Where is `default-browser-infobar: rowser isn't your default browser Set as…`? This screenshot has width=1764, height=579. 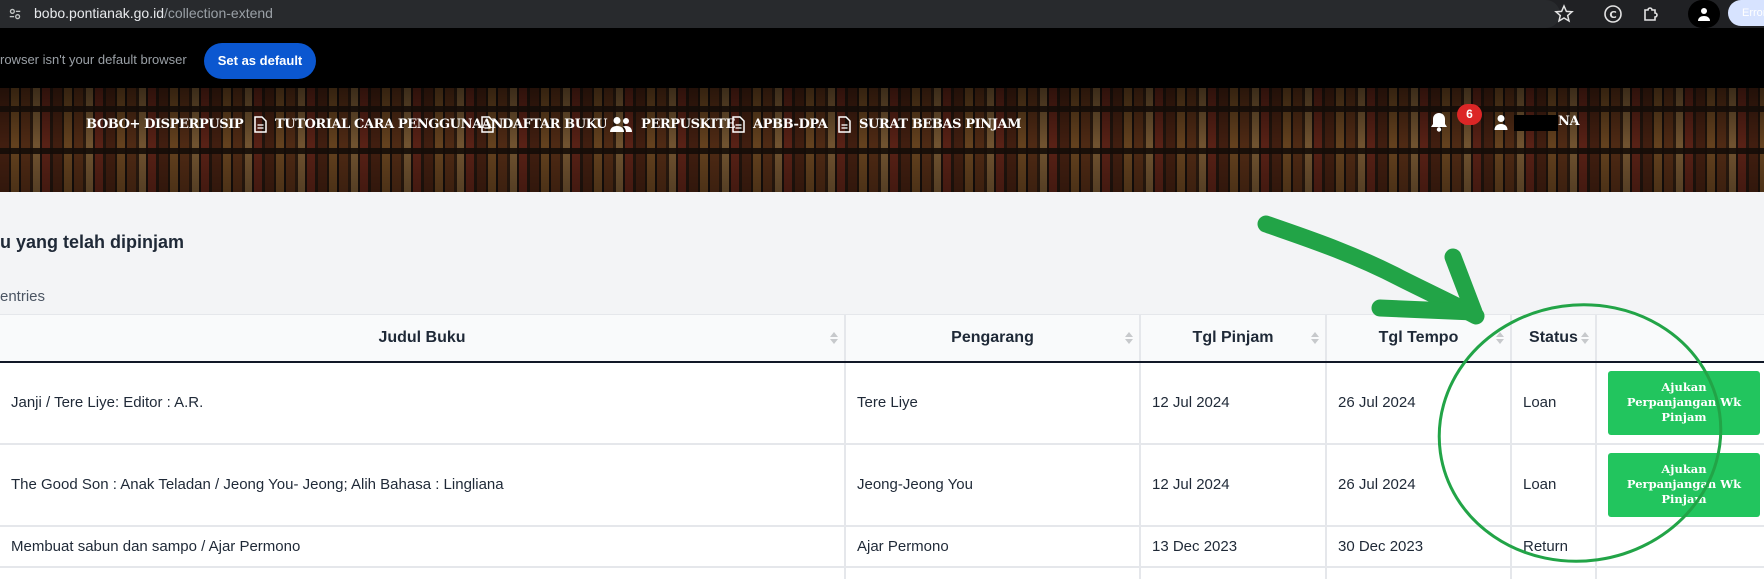
default-browser-infobar: rowser isn't your default browser Set as… is located at coordinates (882, 58).